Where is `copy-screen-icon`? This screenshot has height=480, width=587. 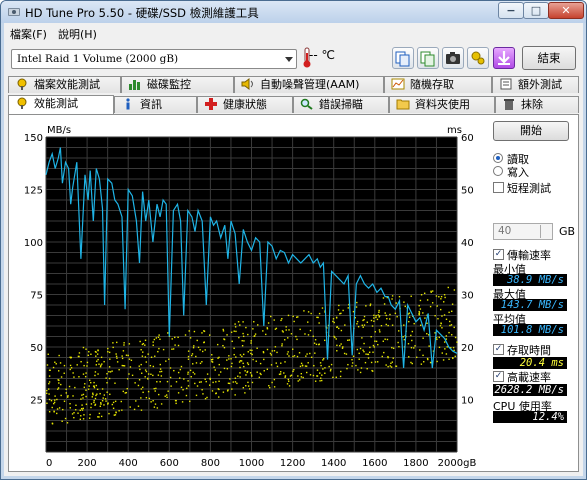
copy-screen-icon is located at coordinates (427, 59).